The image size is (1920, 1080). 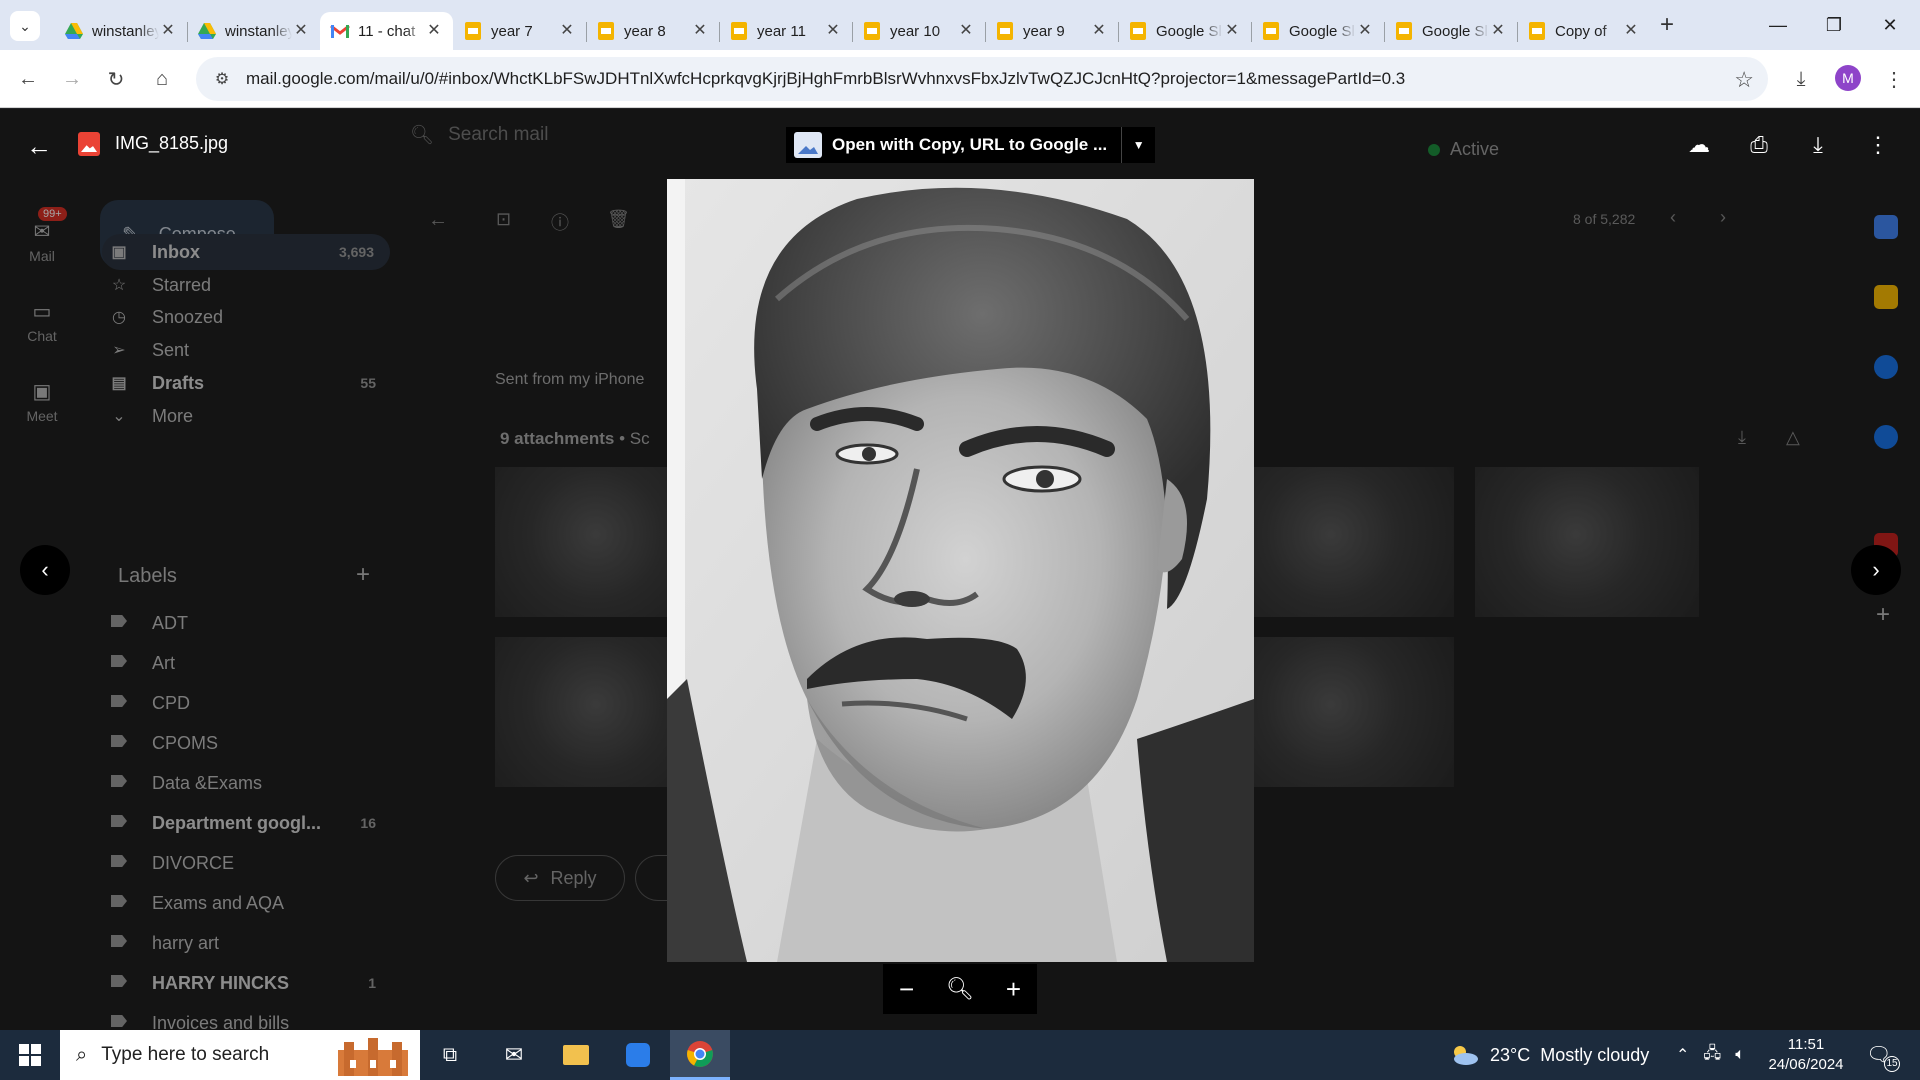 What do you see at coordinates (1759, 145) in the screenshot?
I see `print-button: ⎙` at bounding box center [1759, 145].